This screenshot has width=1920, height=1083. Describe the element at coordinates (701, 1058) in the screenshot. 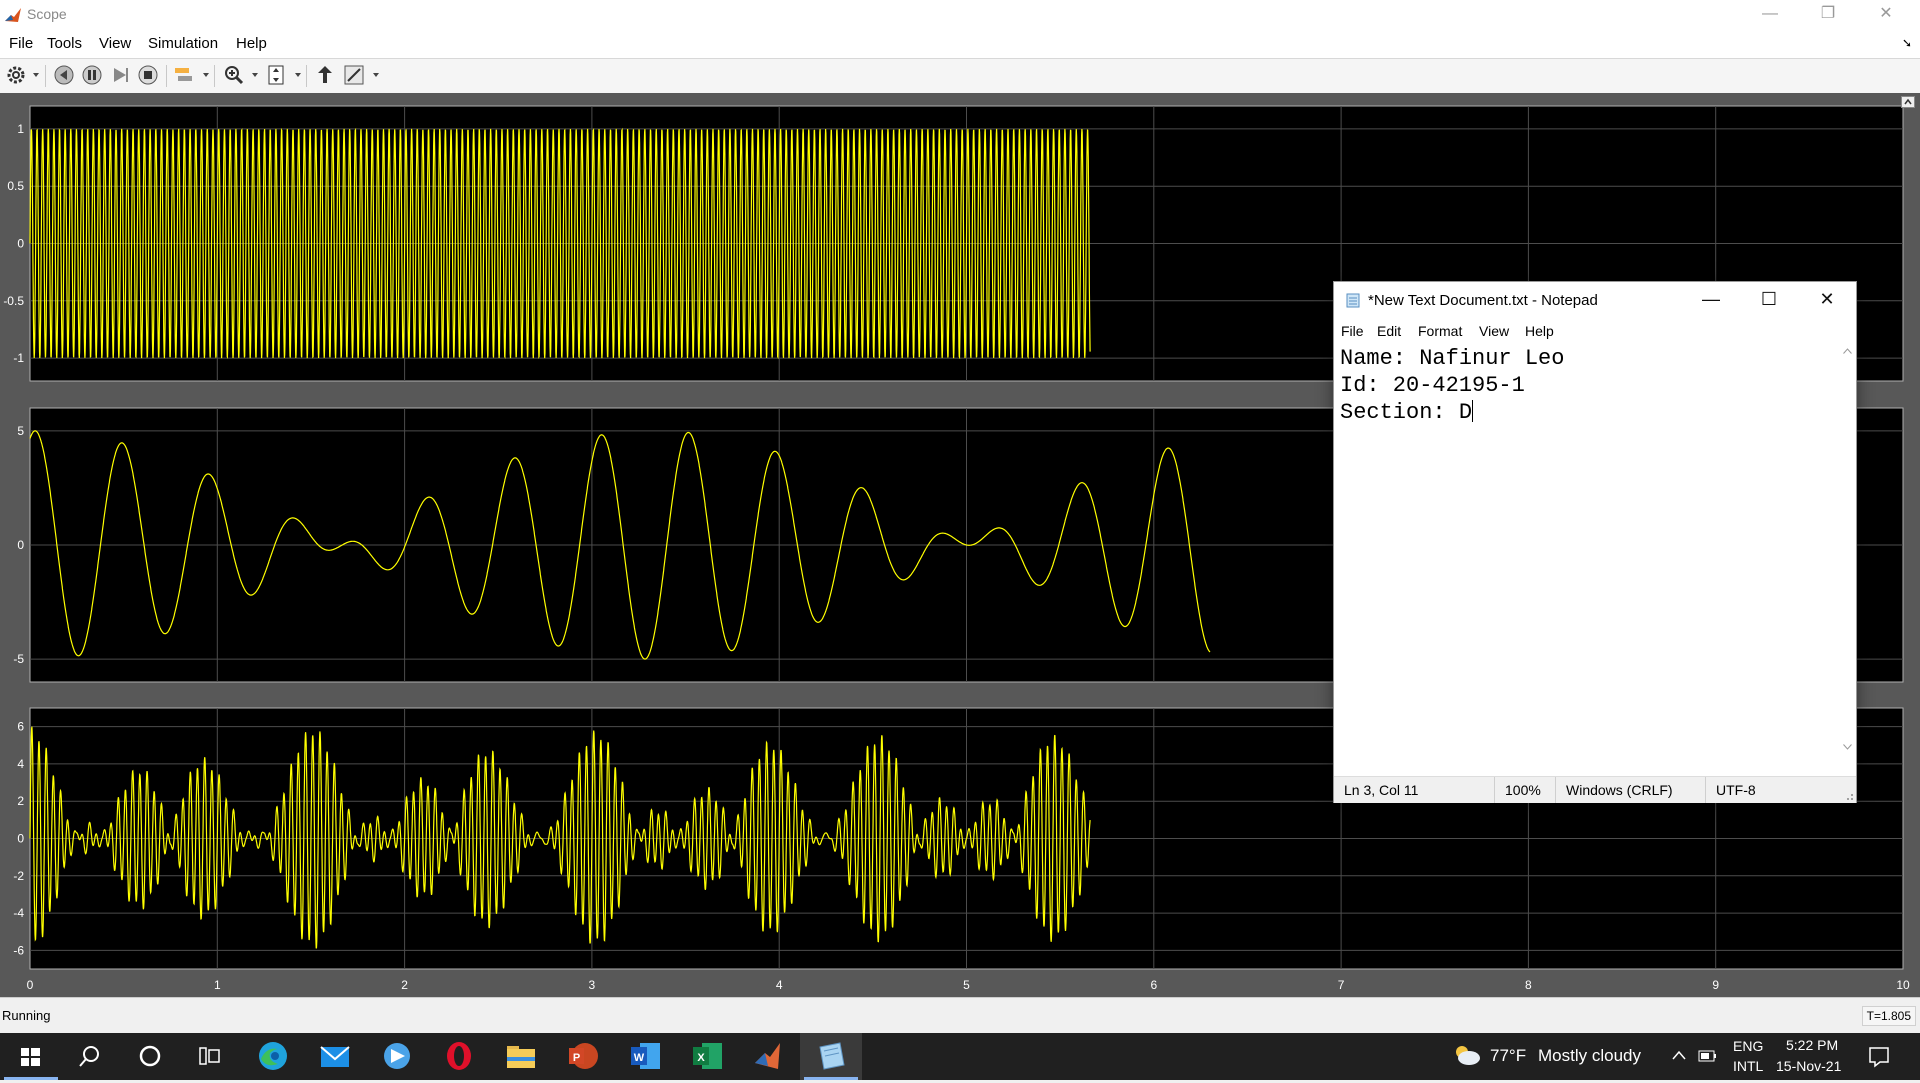

I see `svg-text: X` at that location.